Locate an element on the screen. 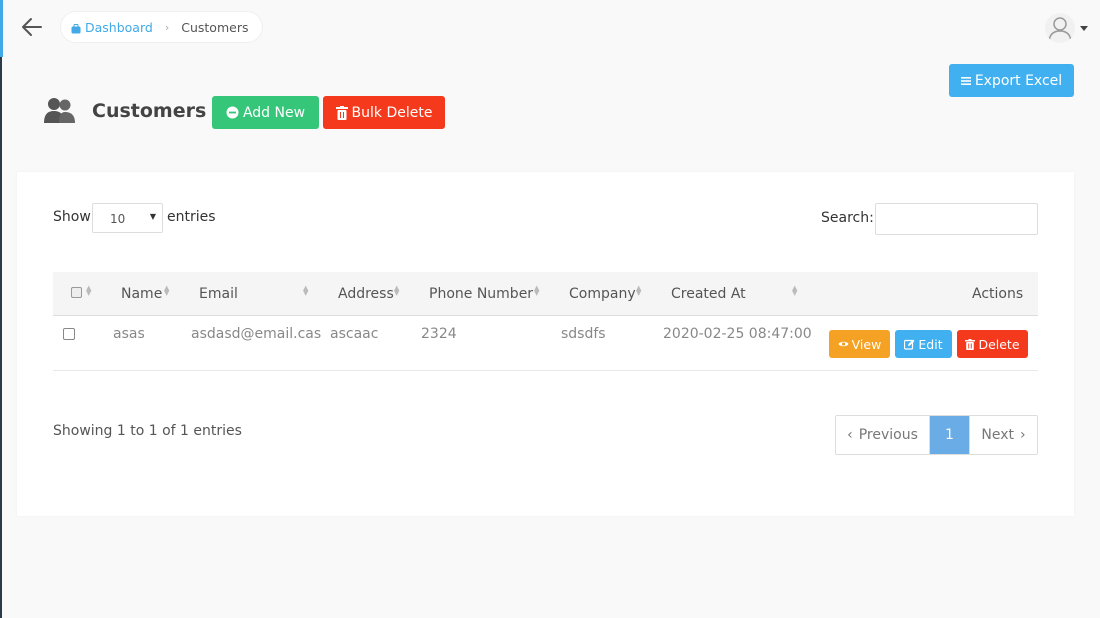 The height and width of the screenshot is (618, 1100). cell-address: ascaac is located at coordinates (354, 334).